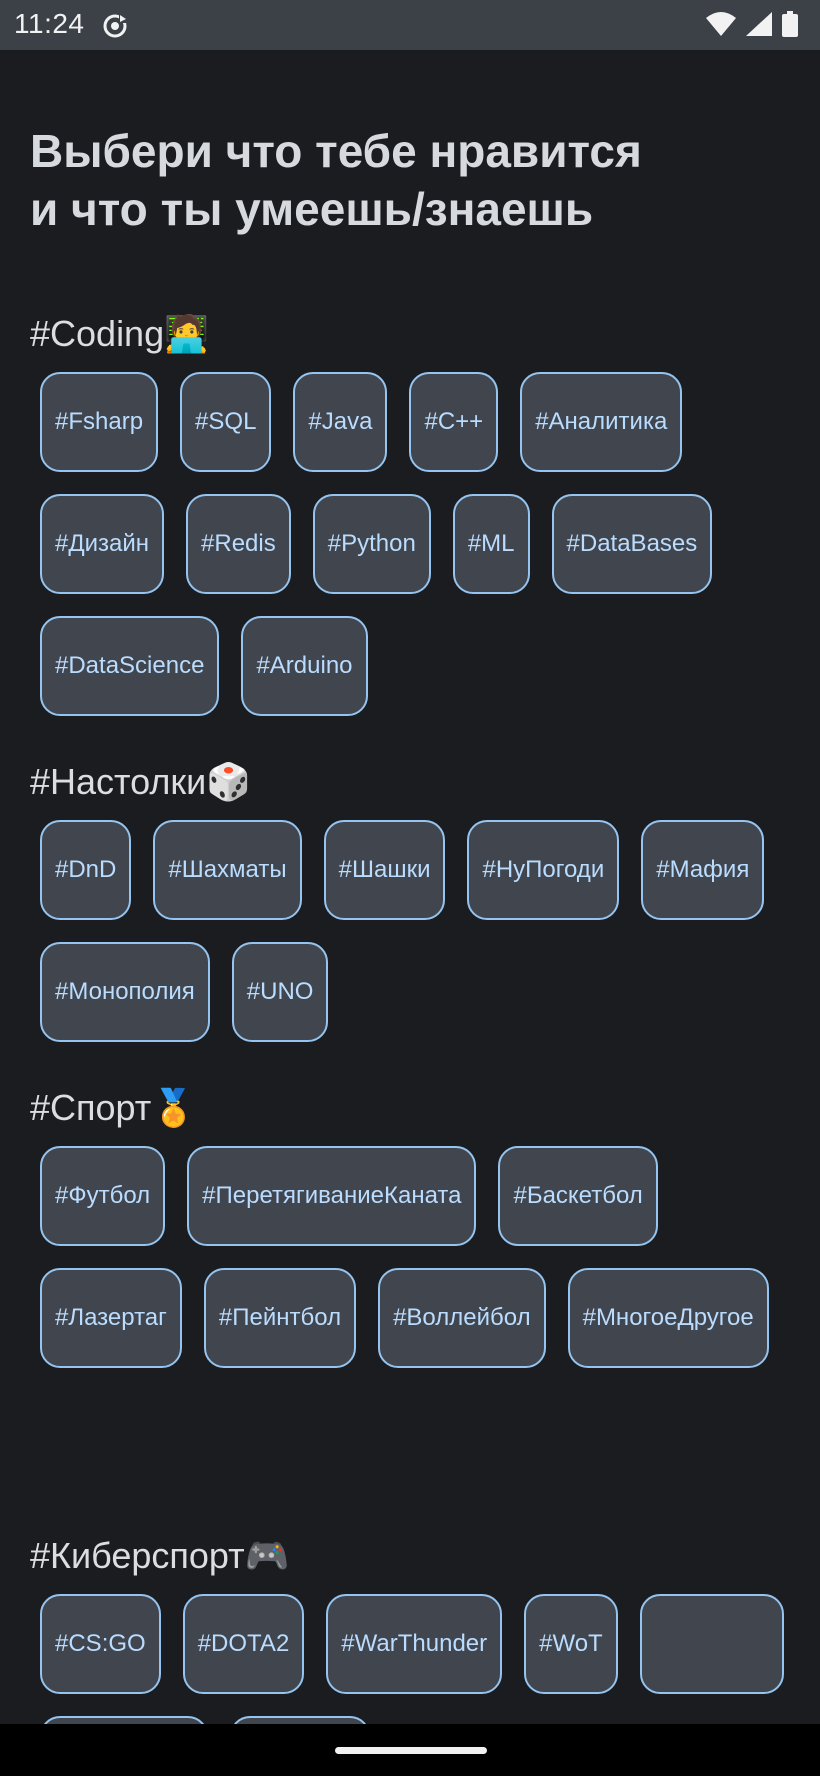 This screenshot has width=820, height=1776. Describe the element at coordinates (462, 1318) in the screenshot. I see `tag-chip: #Воллейбол` at that location.